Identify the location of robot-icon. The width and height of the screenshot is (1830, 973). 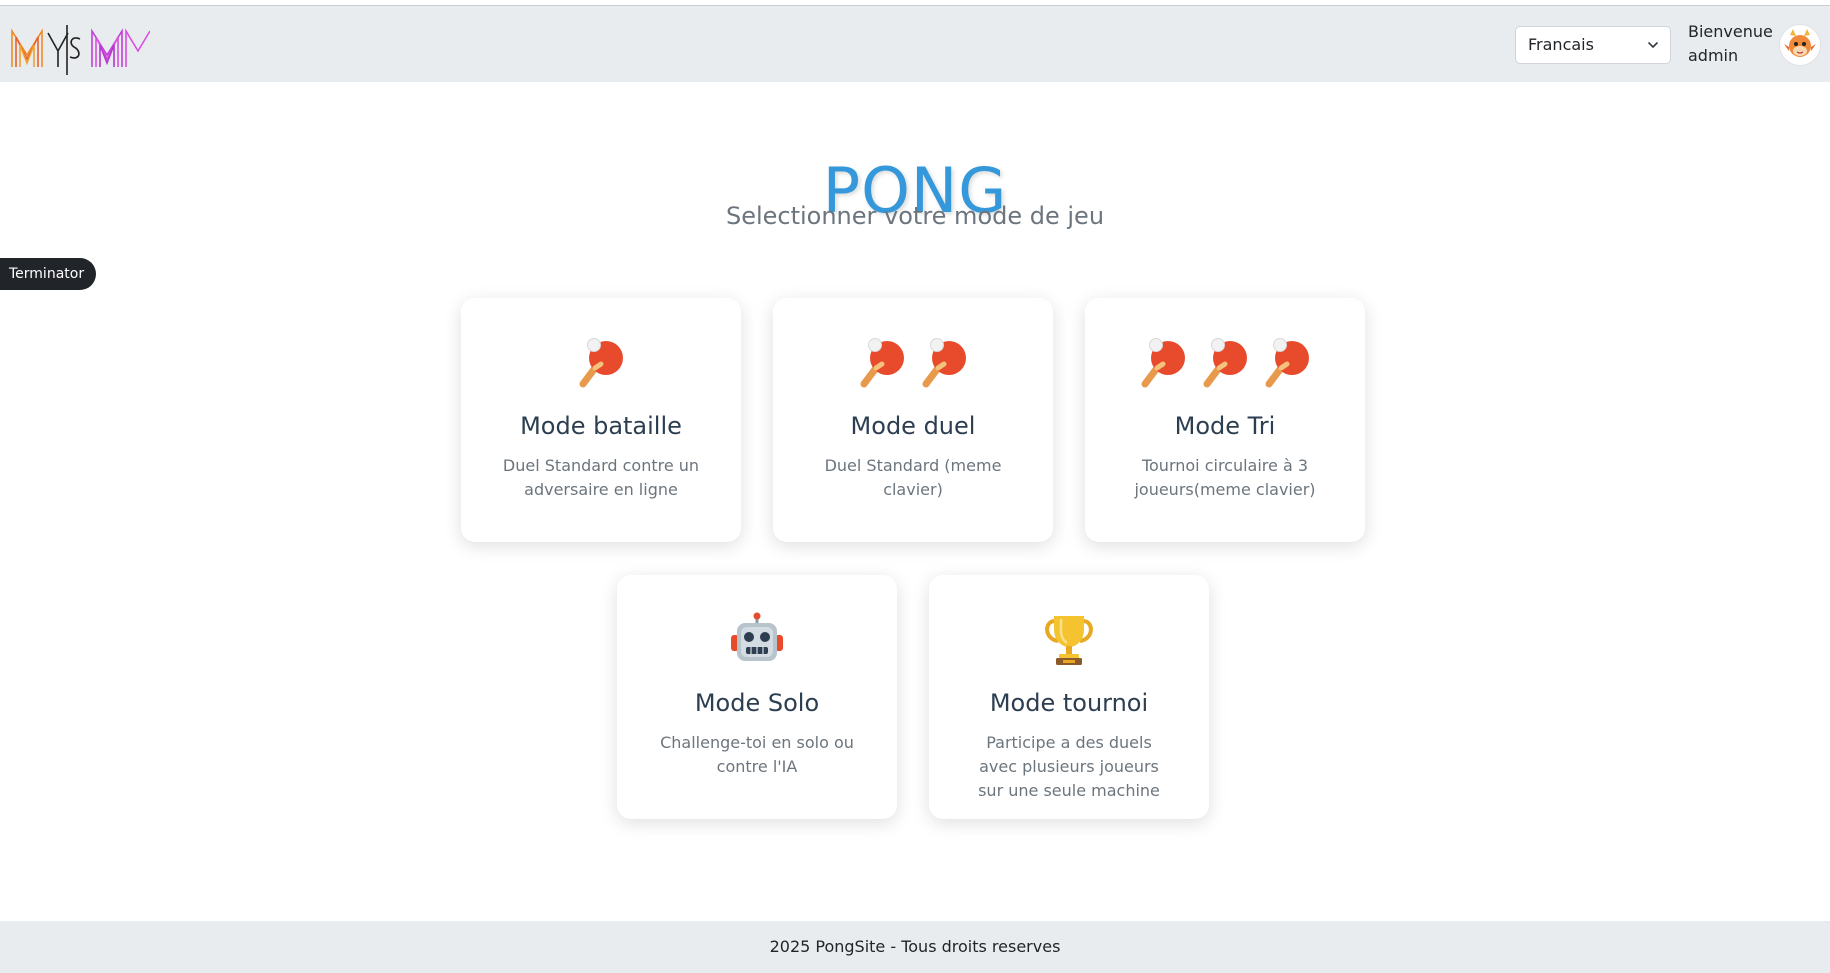
(757, 636).